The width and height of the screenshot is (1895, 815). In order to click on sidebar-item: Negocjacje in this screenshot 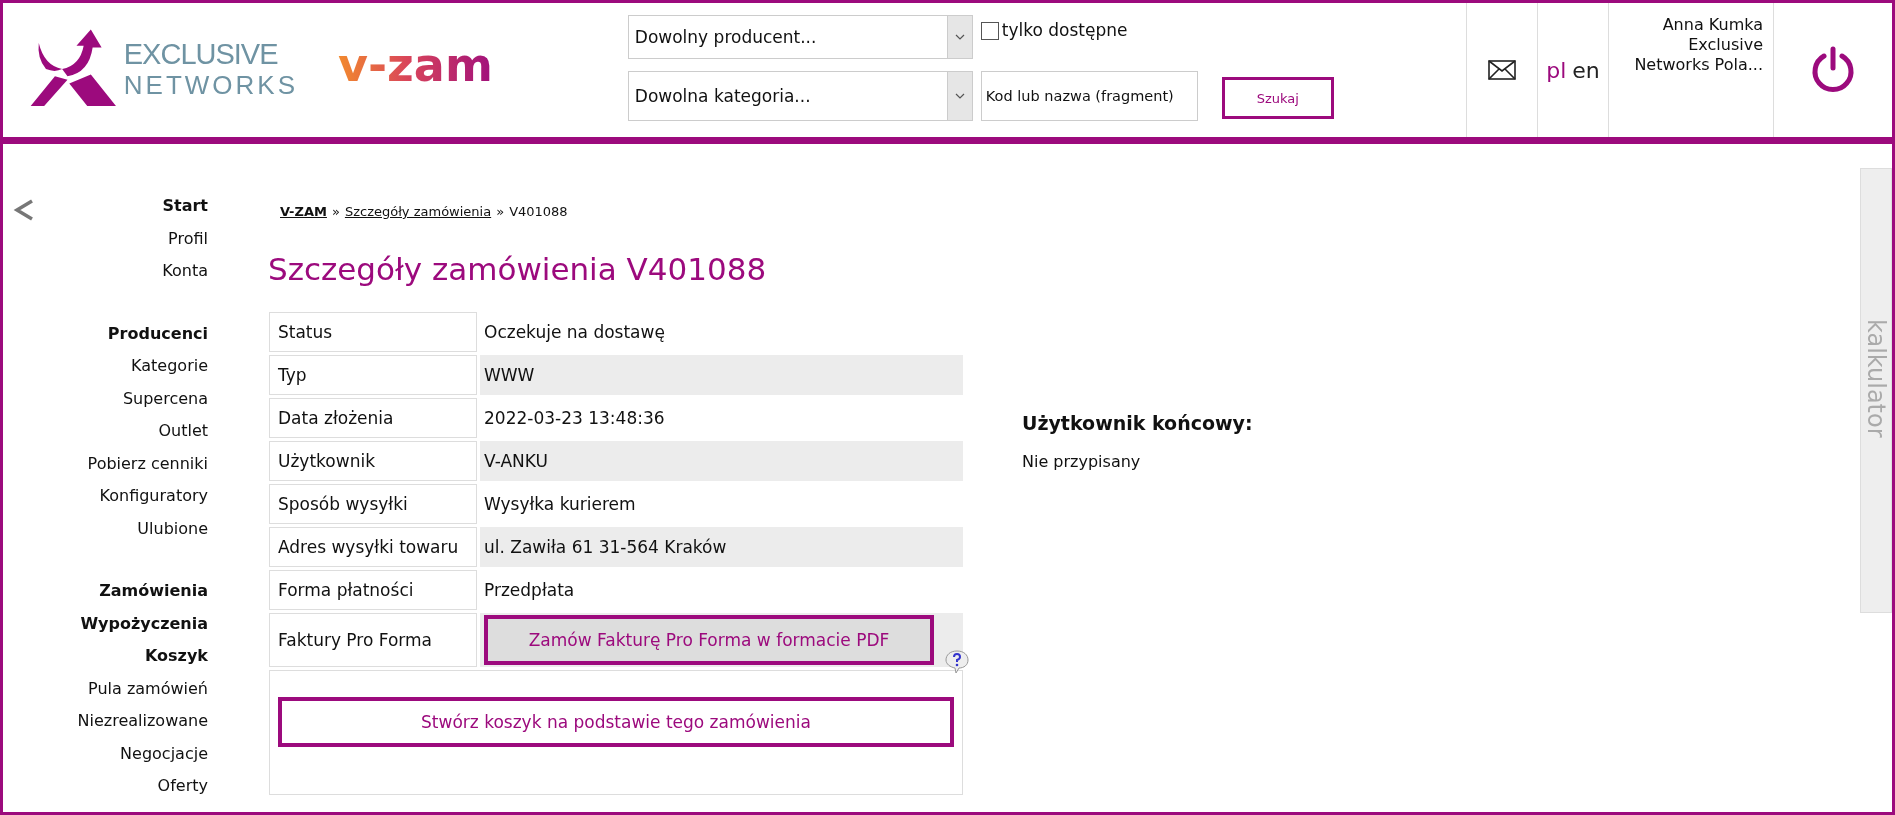, I will do `click(164, 753)`.